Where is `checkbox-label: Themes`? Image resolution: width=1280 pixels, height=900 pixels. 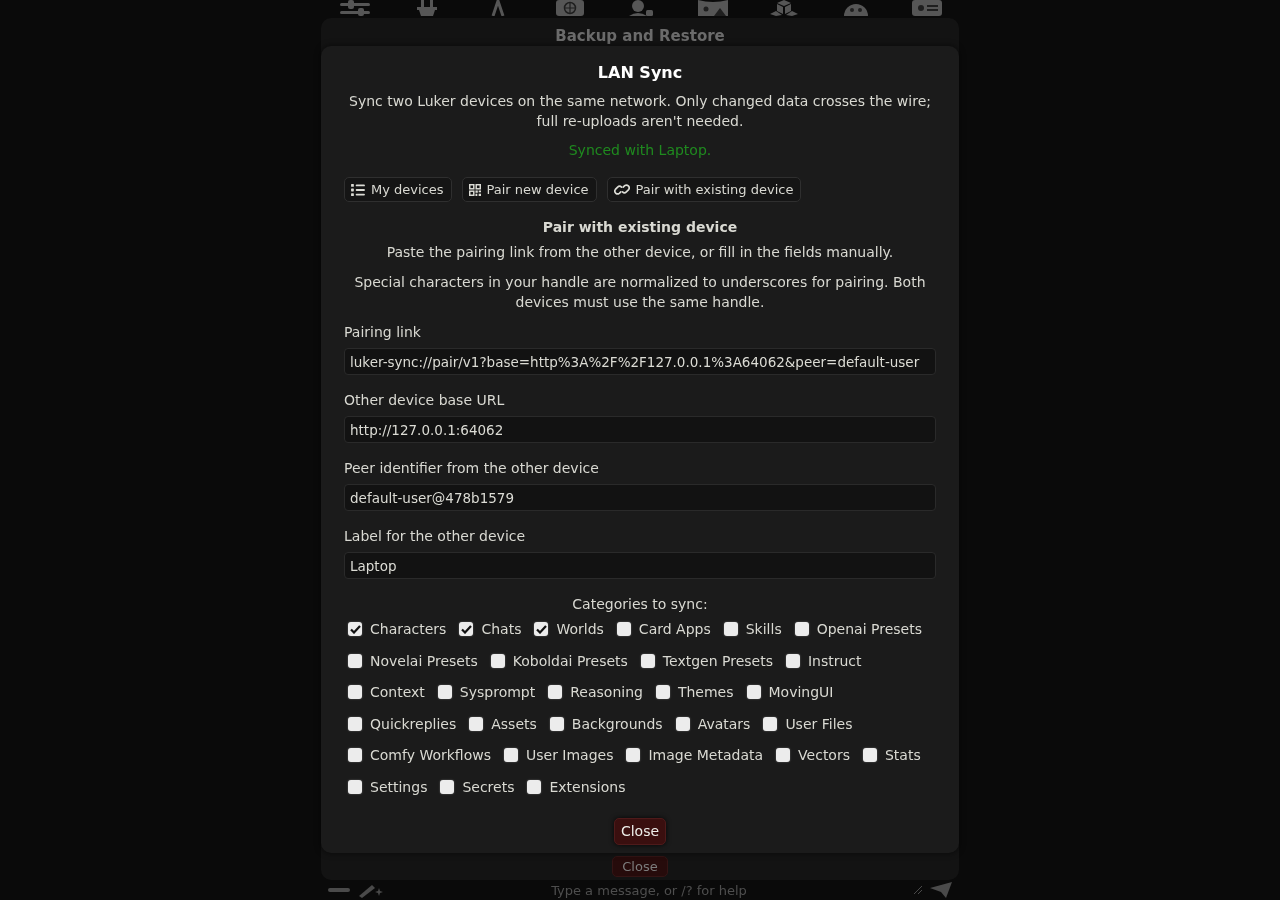
checkbox-label: Themes is located at coordinates (705, 692).